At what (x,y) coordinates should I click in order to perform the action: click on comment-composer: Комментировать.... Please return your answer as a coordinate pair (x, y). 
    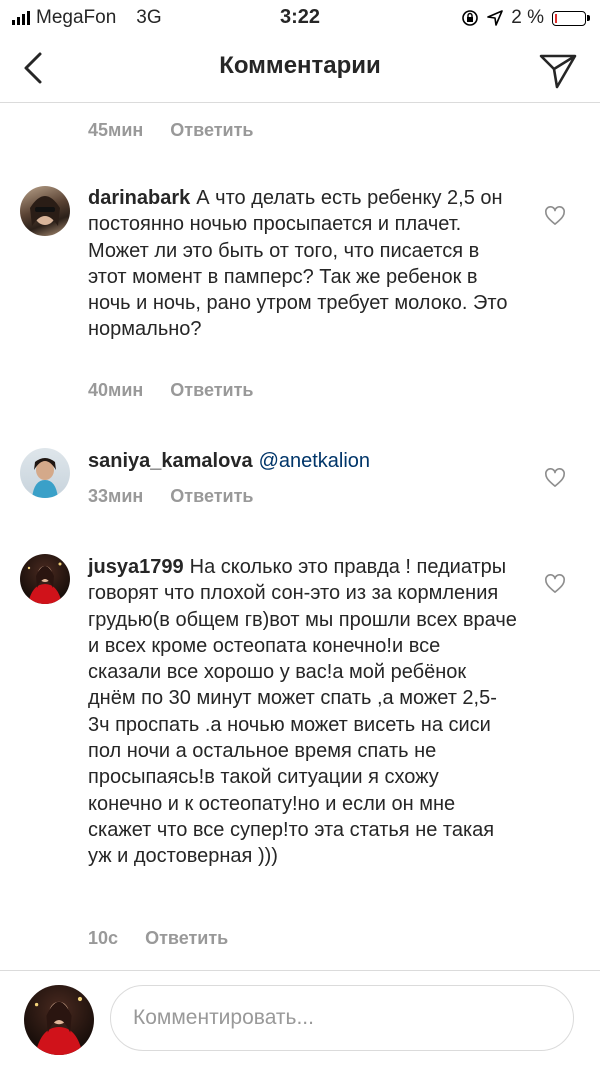
    Looking at the image, I should click on (300, 1018).